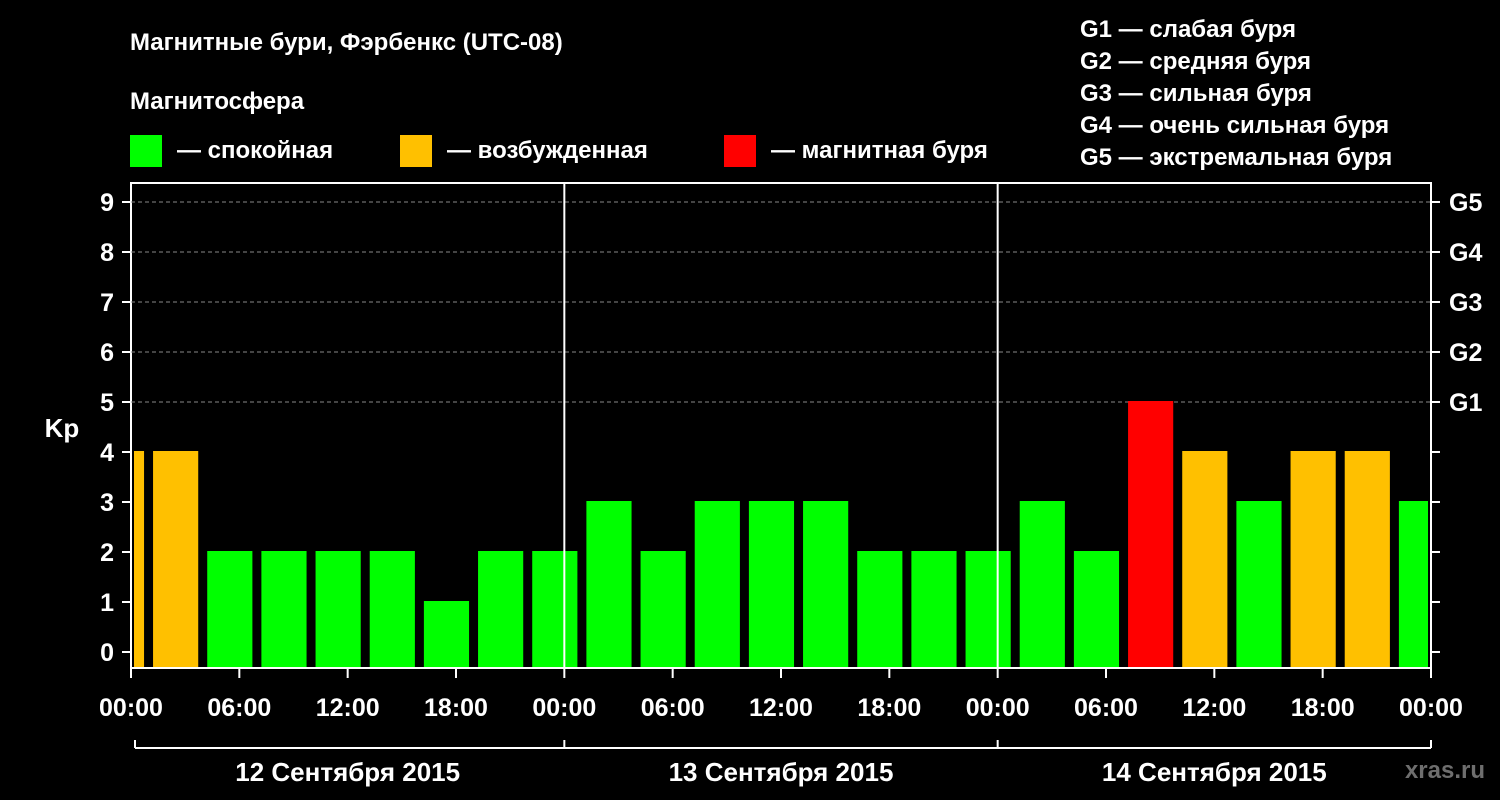  I want to click on g-level-label: G5, so click(1465, 203).